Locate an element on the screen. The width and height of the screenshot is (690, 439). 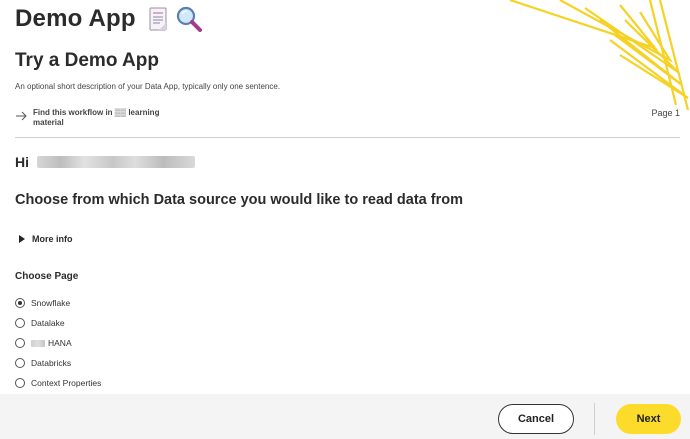
radio-button-selected is located at coordinates (20, 303).